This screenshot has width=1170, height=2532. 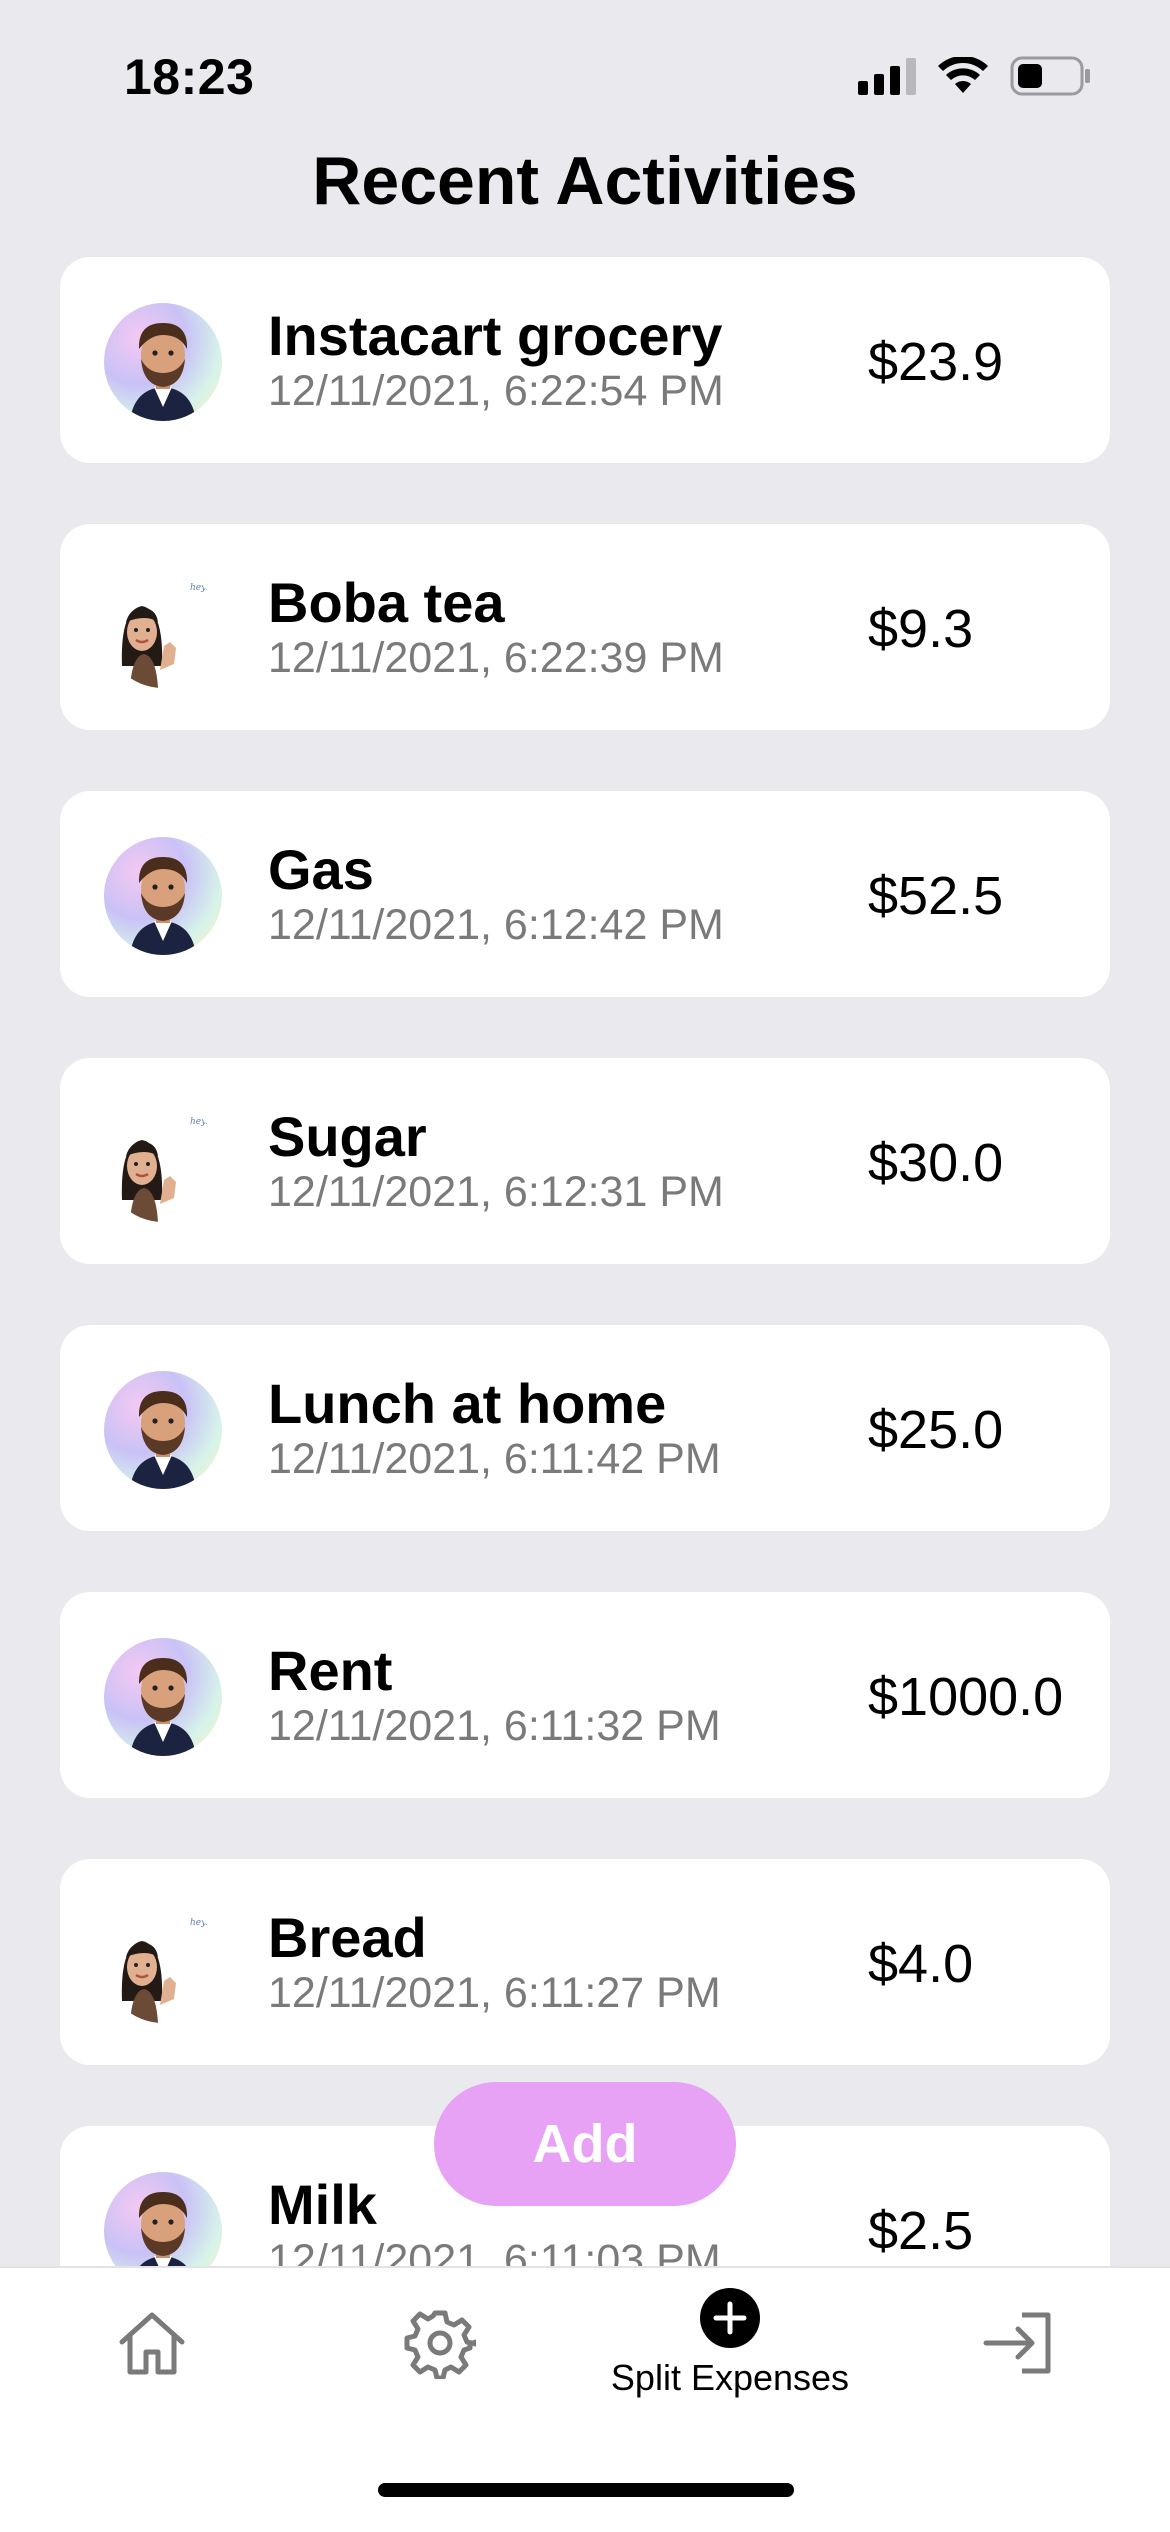 I want to click on activity-card: Rent 12/11/2021, 6:11:32 PM $1000.0, so click(x=585, y=1695).